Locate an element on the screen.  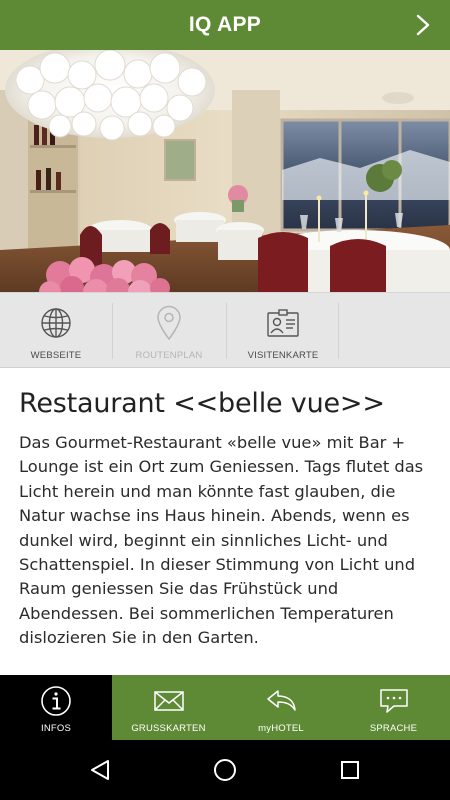
tab-infos-label: INFOS is located at coordinates (56, 728).